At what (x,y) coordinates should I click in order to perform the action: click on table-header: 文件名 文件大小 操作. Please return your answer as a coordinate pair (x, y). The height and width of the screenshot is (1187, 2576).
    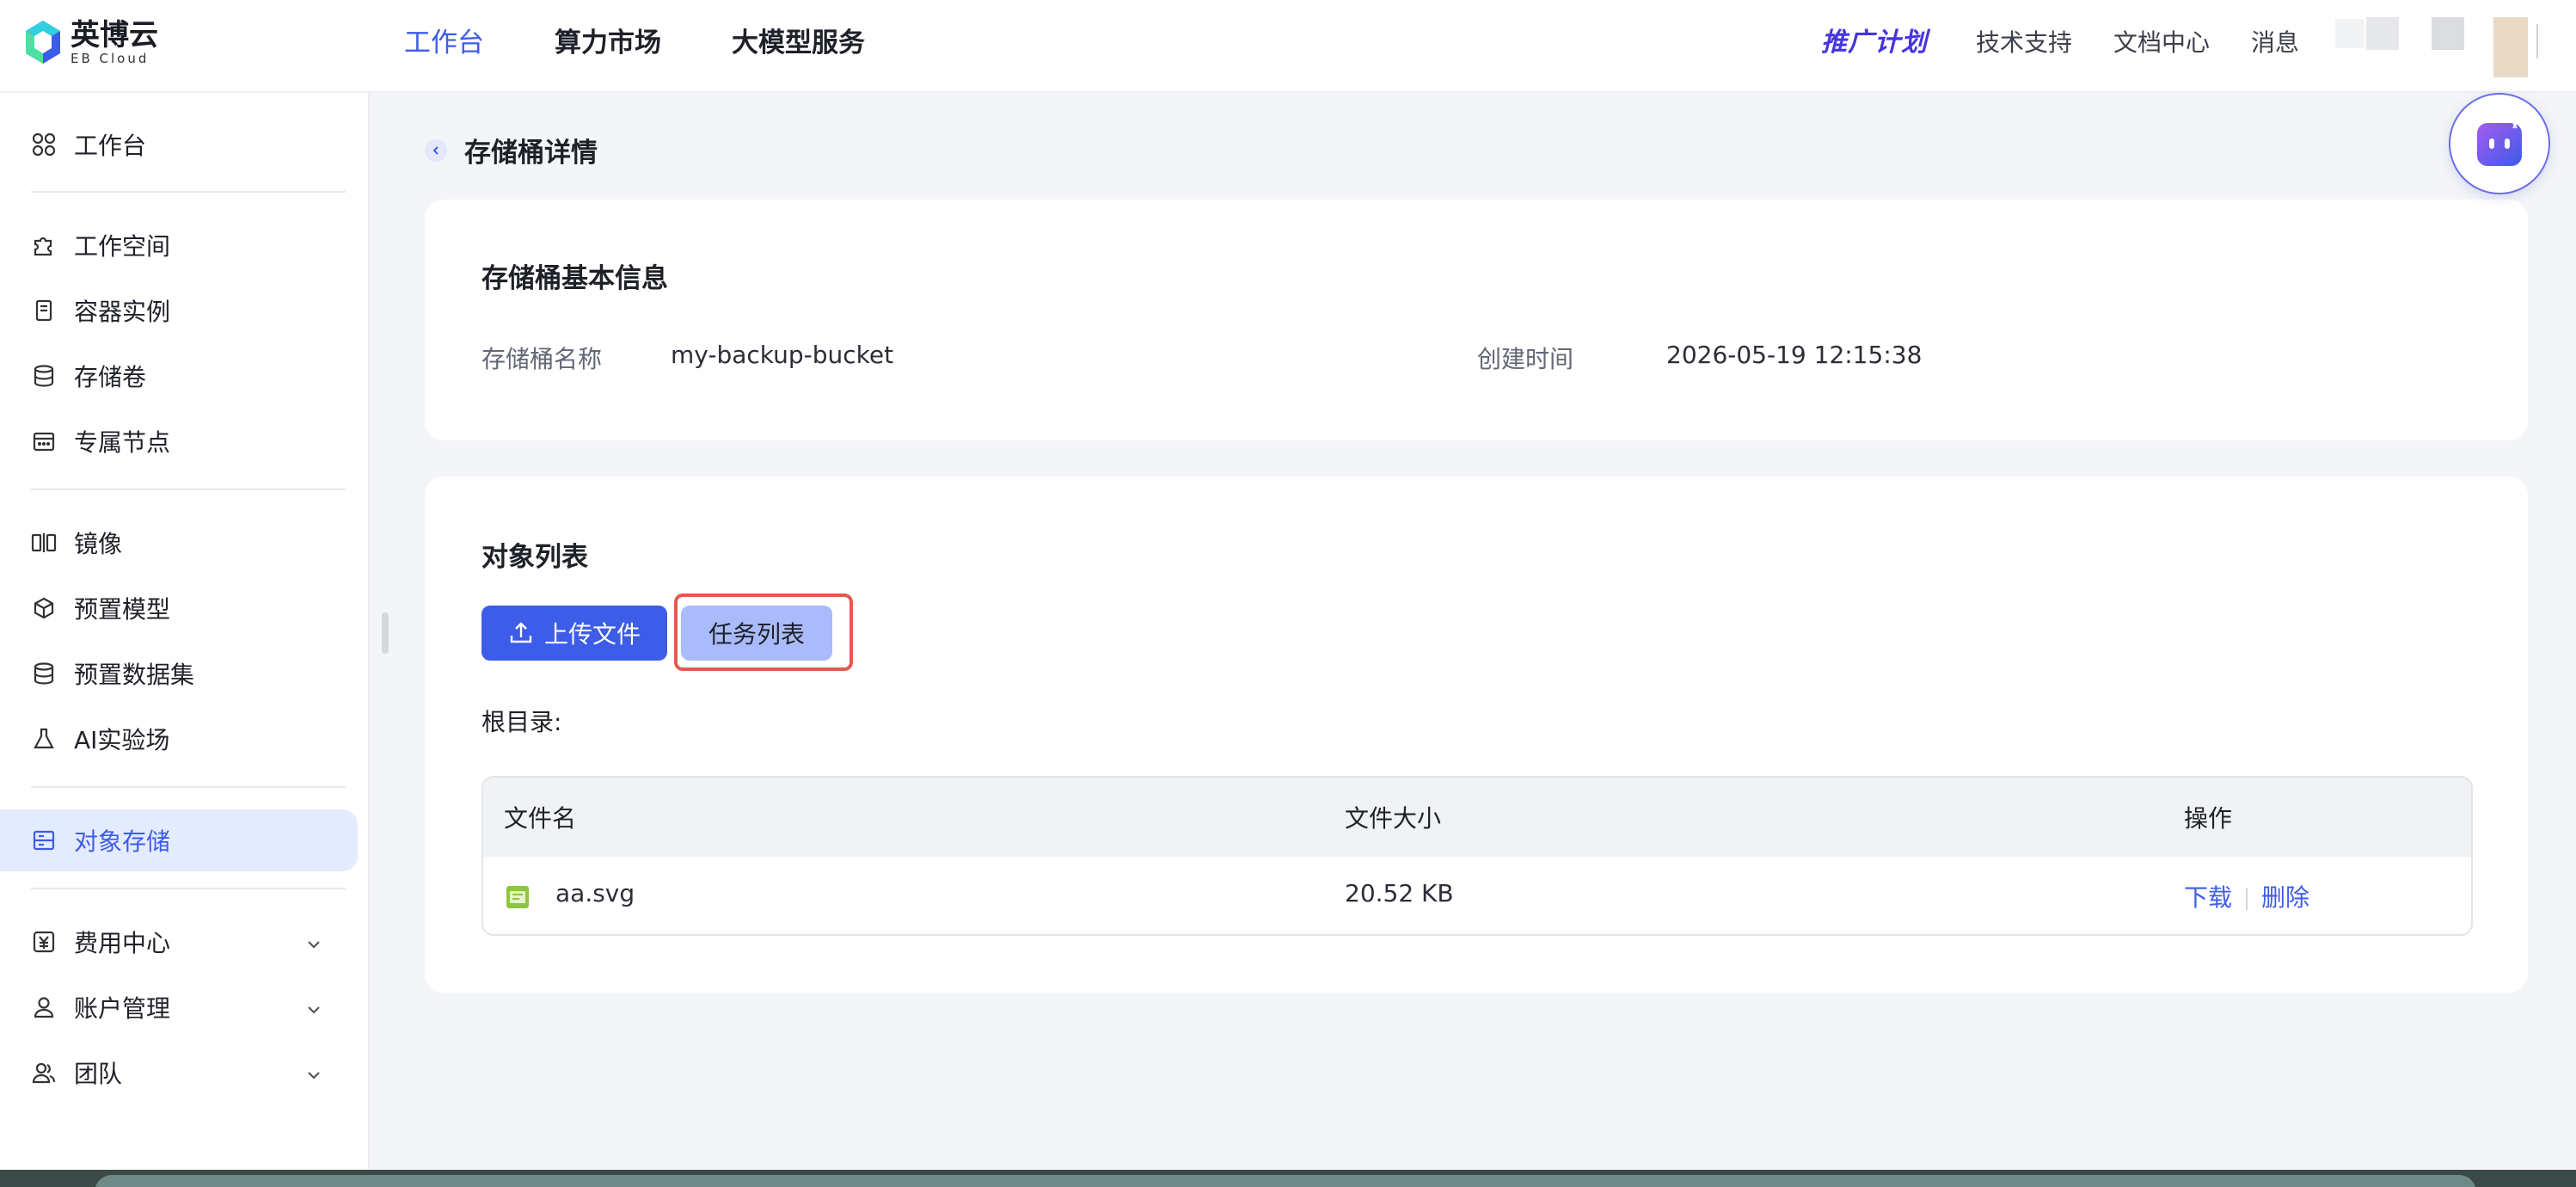
    Looking at the image, I should click on (1477, 817).